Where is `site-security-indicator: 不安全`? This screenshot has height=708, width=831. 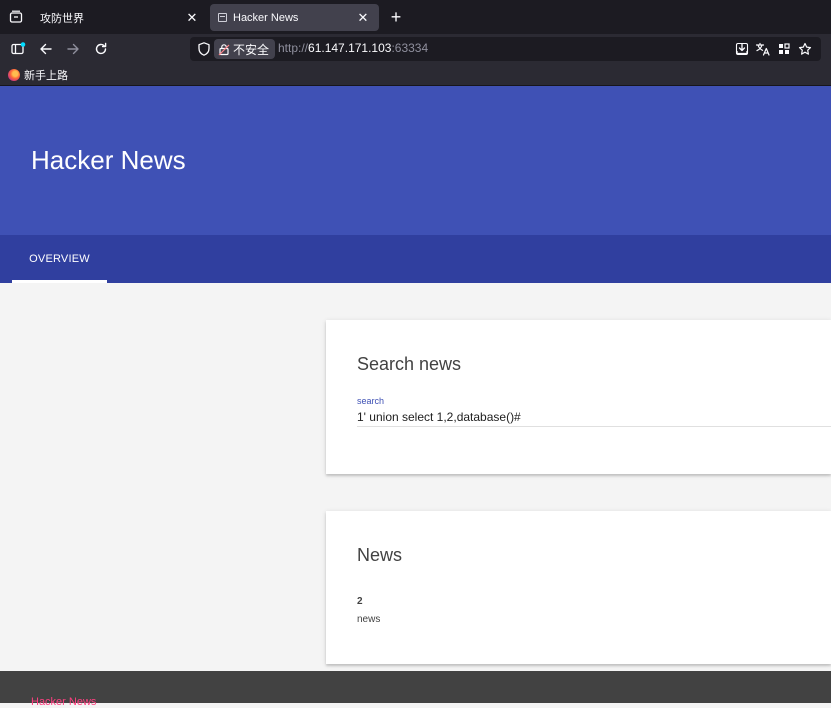
site-security-indicator: 不安全 is located at coordinates (245, 49).